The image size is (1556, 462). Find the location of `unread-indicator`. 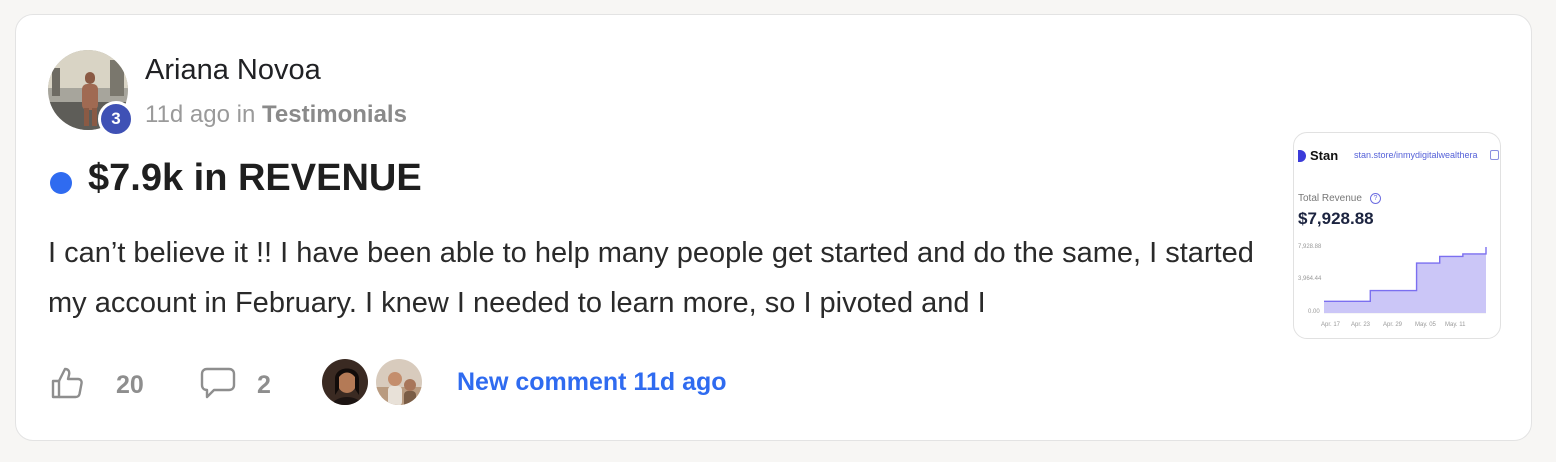

unread-indicator is located at coordinates (61, 183).